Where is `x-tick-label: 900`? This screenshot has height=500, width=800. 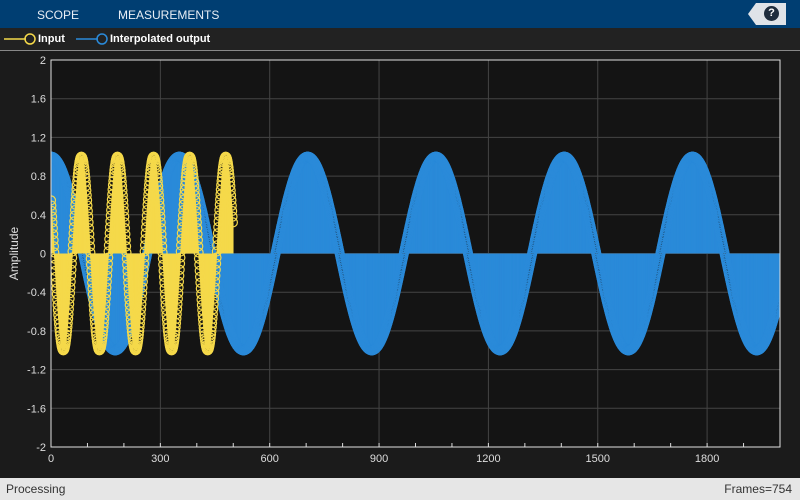
x-tick-label: 900 is located at coordinates (379, 459).